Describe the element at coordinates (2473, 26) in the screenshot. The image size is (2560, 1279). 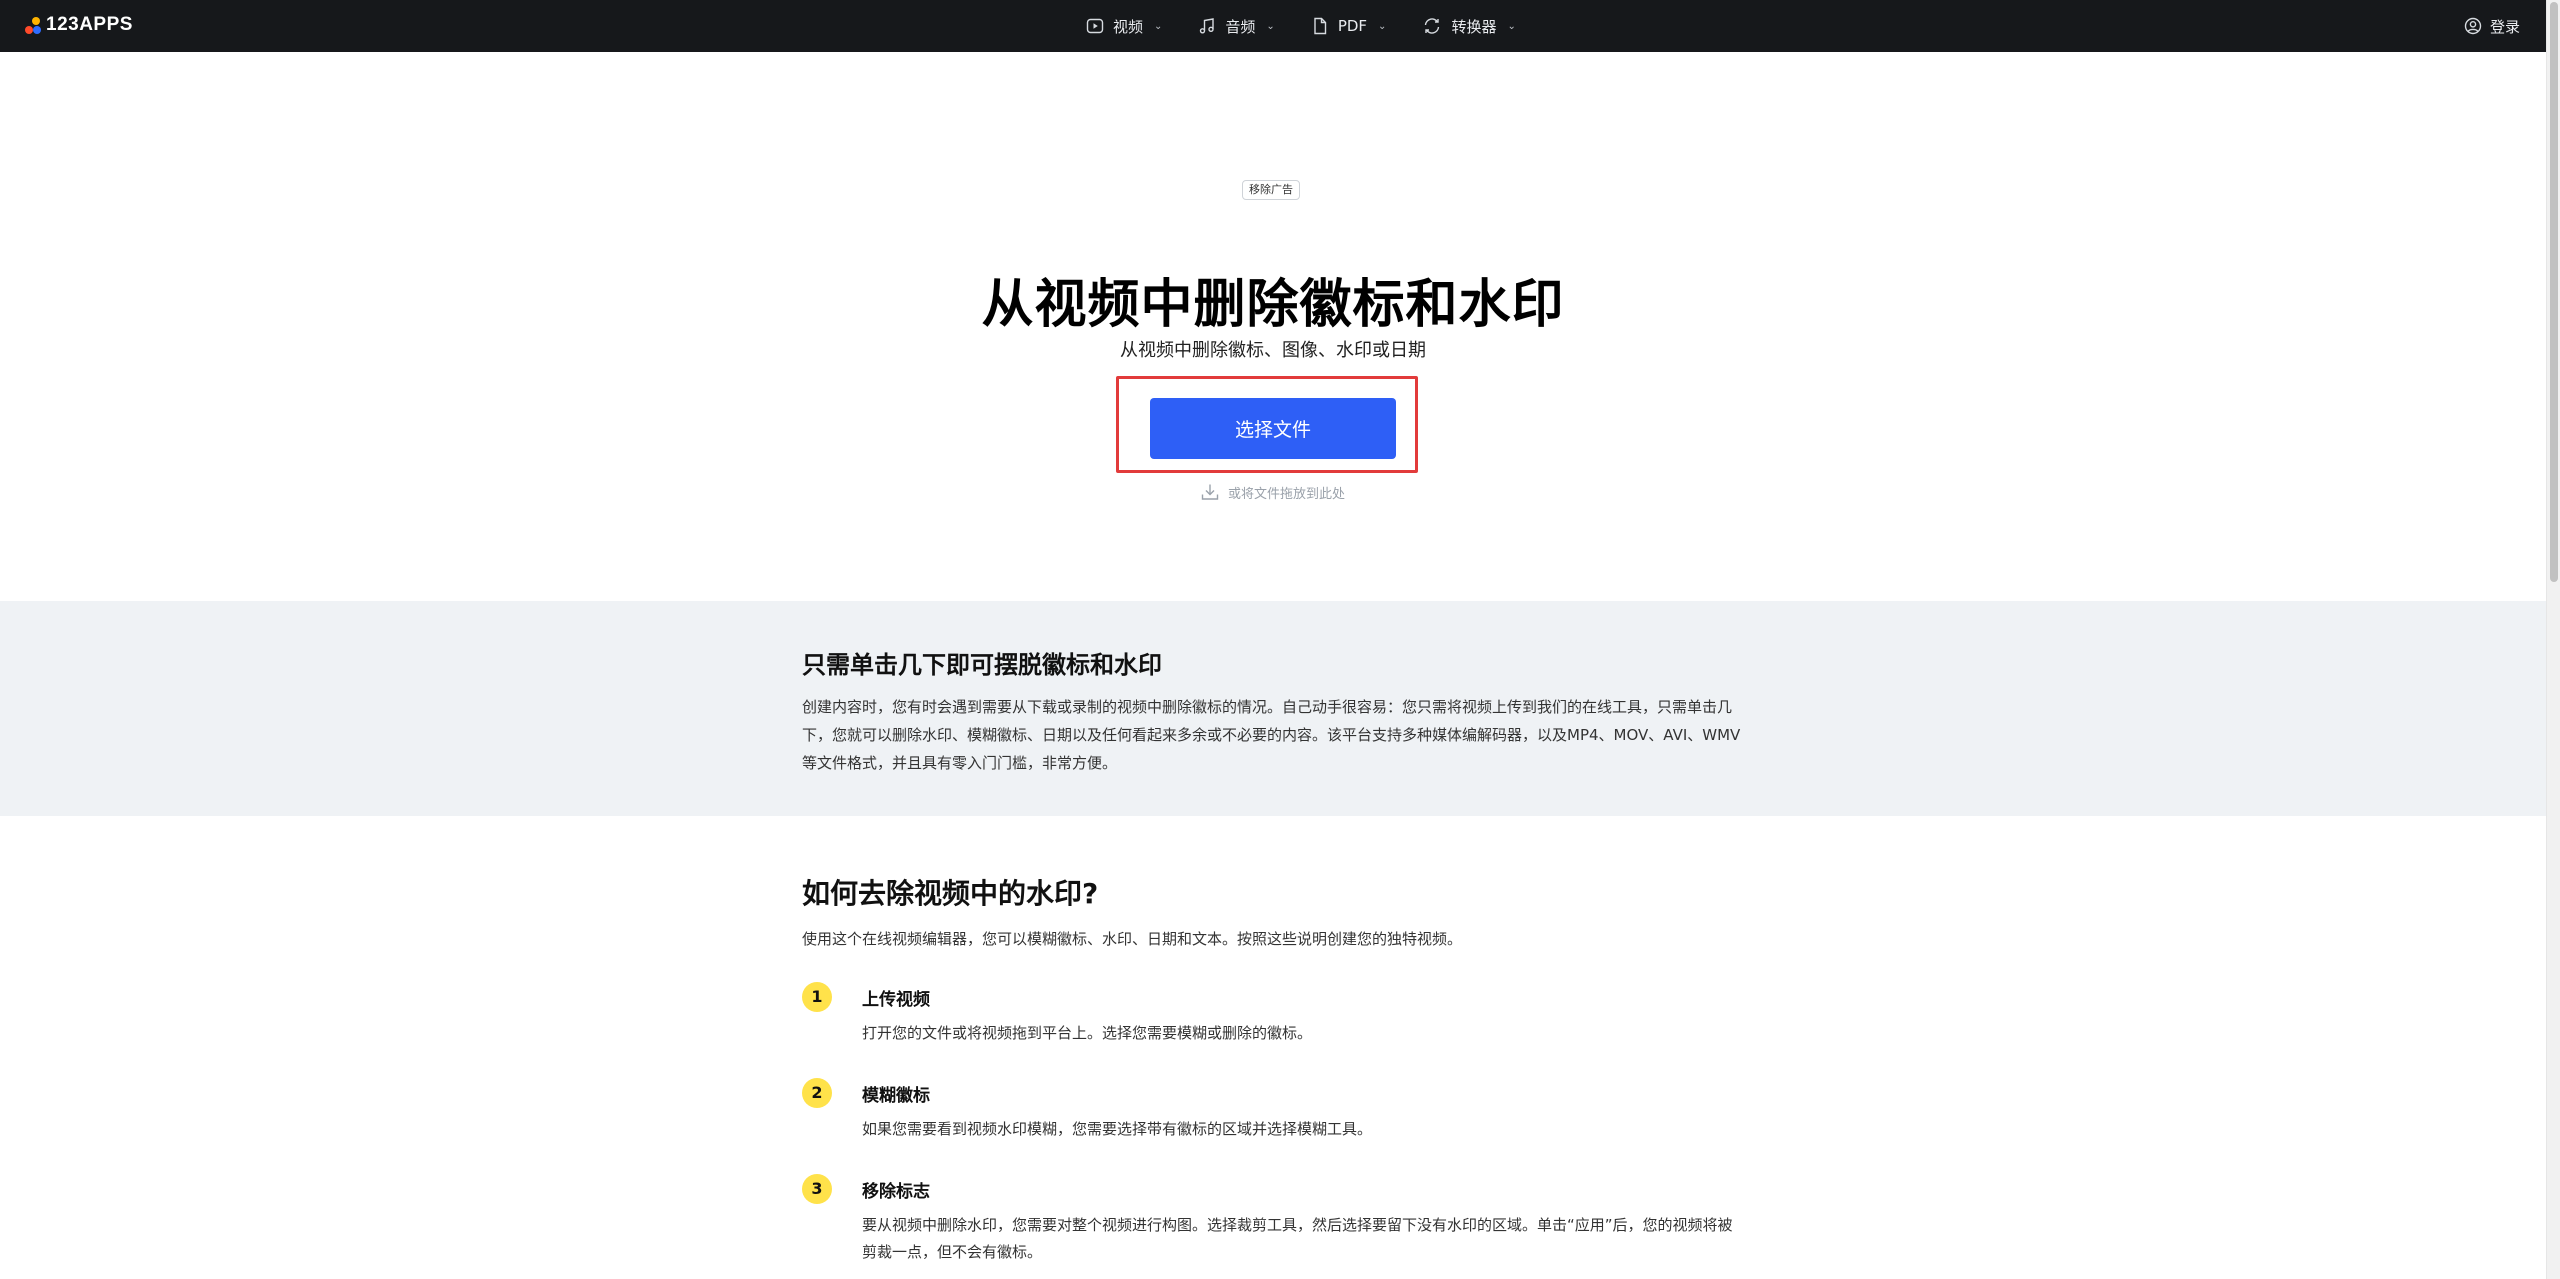
I see `user-icon` at that location.